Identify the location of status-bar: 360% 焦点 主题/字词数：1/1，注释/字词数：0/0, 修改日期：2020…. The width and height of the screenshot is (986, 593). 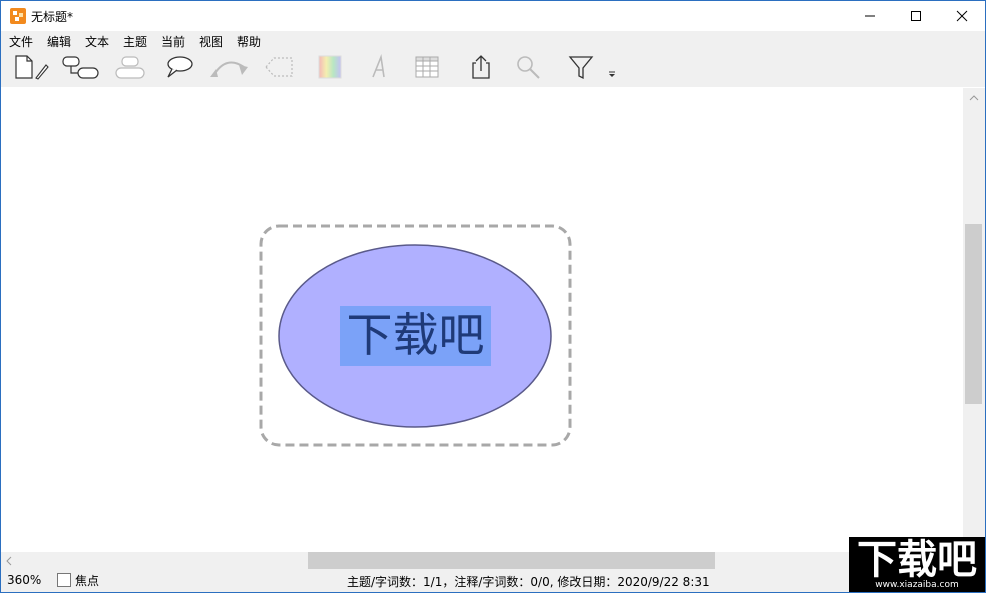
(493, 580).